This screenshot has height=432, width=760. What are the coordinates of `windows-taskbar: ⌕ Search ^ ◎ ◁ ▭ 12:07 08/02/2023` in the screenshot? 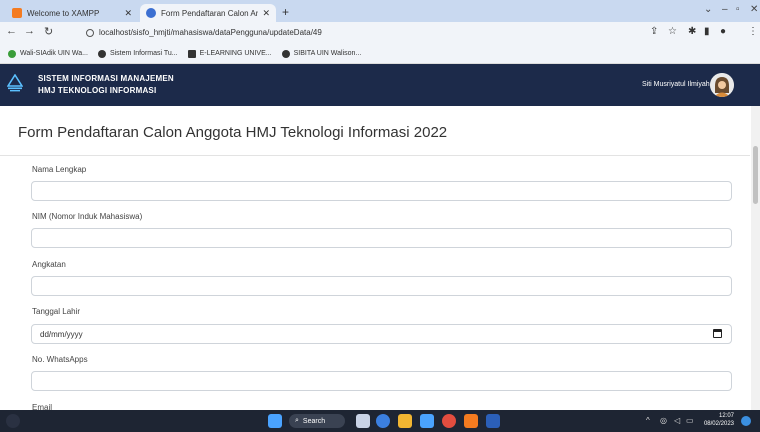 It's located at (380, 421).